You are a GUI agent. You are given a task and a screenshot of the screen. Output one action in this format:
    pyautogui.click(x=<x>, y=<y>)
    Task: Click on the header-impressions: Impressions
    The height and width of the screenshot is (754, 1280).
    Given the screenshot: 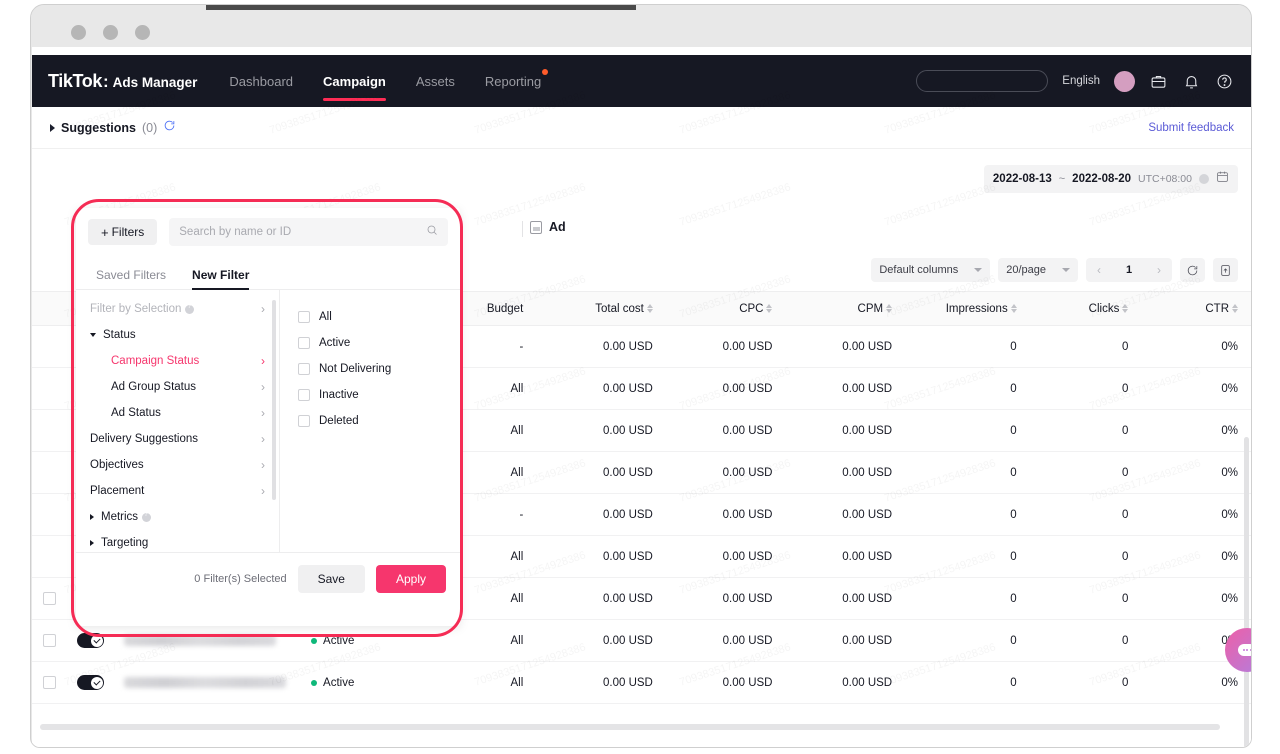 What is the action you would take?
    pyautogui.click(x=968, y=309)
    